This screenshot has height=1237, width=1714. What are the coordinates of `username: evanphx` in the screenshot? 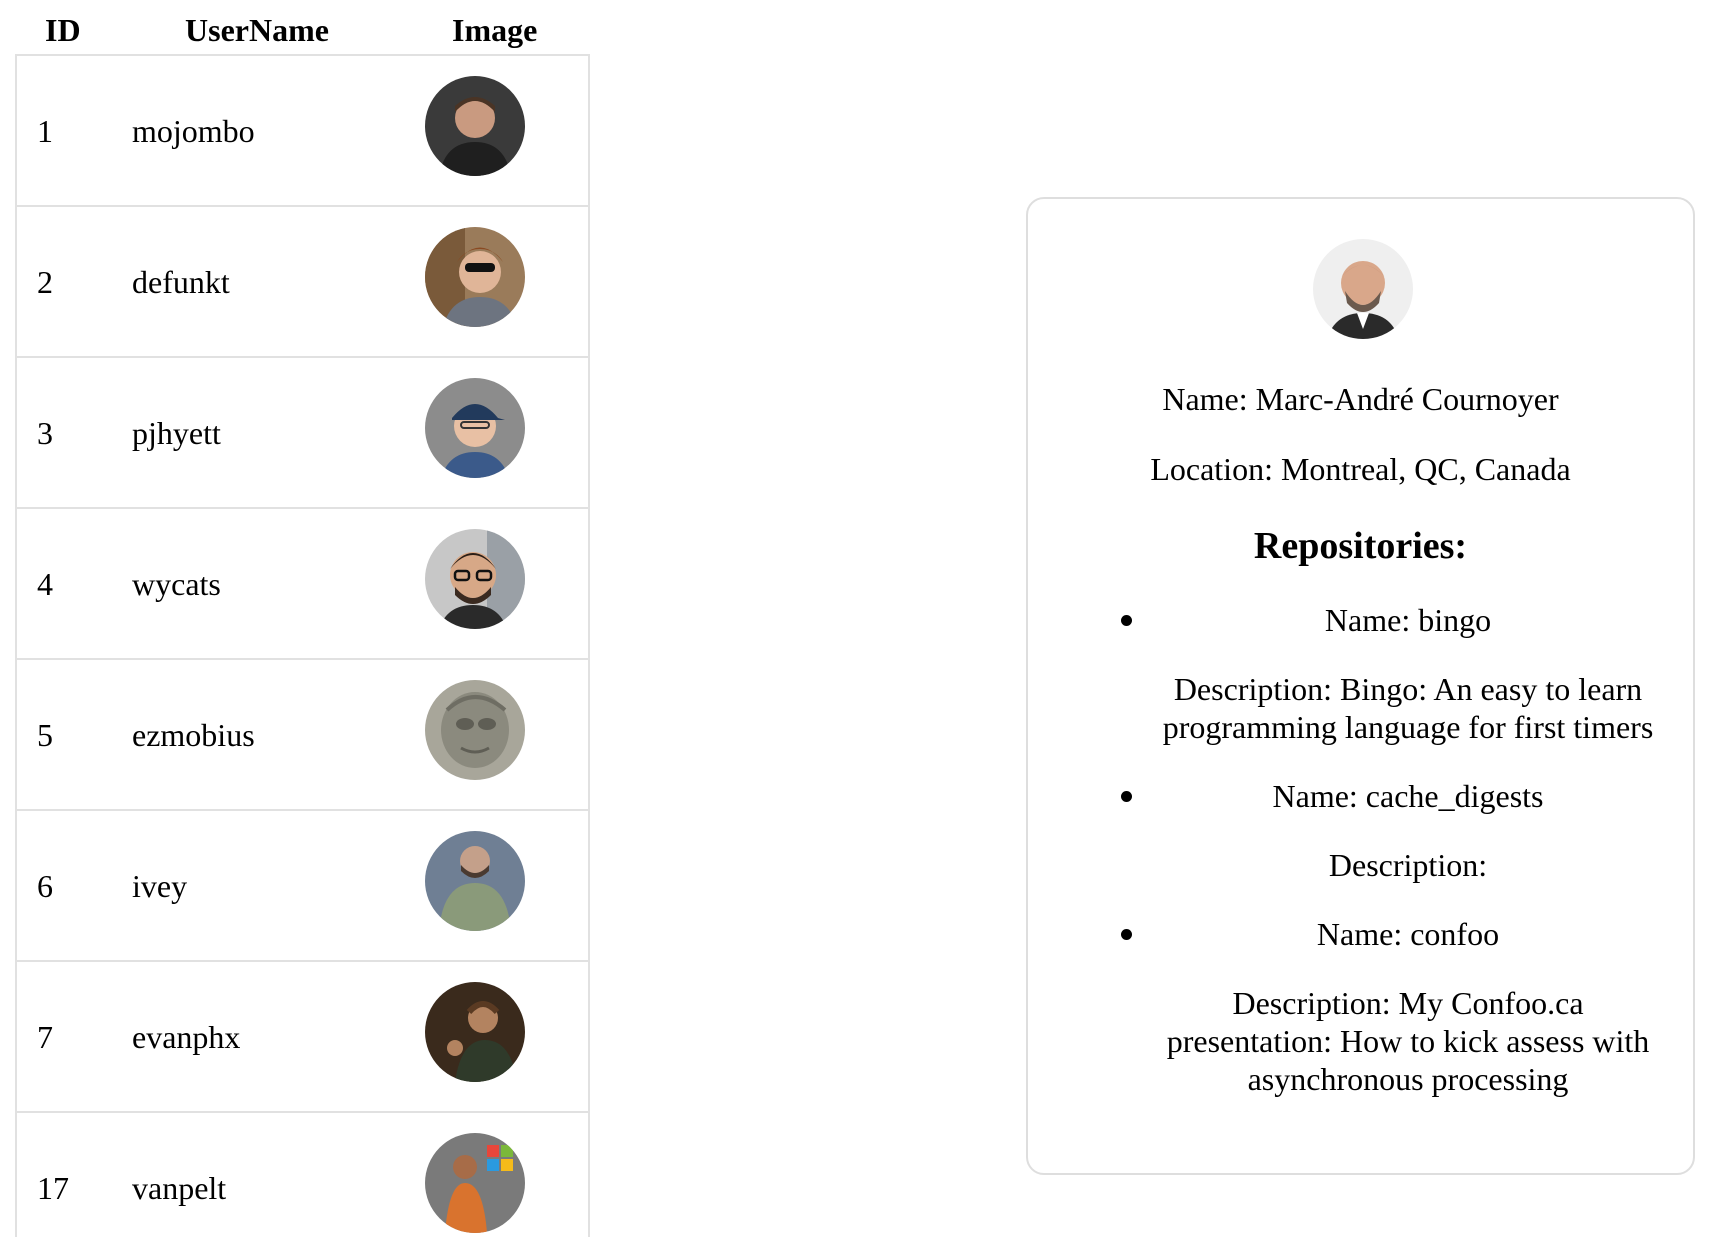 It's located at (186, 1037).